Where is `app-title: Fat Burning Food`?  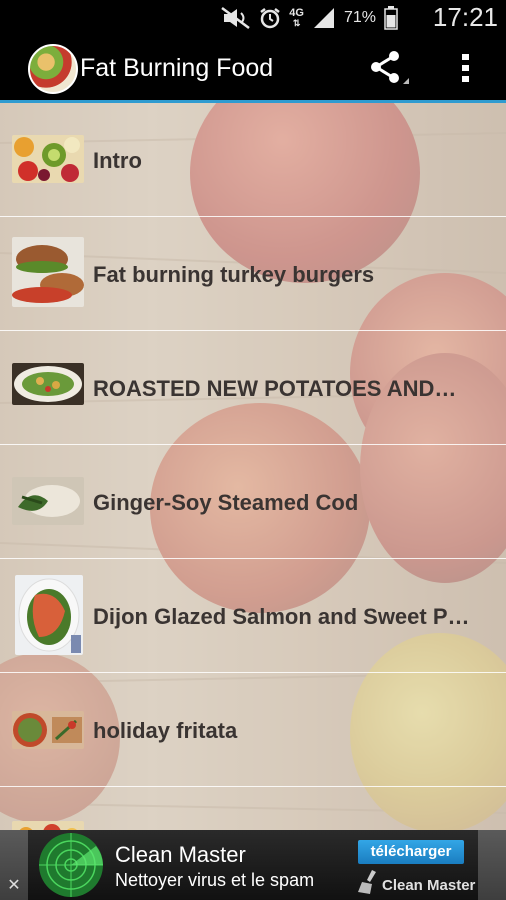 app-title: Fat Burning Food is located at coordinates (177, 68).